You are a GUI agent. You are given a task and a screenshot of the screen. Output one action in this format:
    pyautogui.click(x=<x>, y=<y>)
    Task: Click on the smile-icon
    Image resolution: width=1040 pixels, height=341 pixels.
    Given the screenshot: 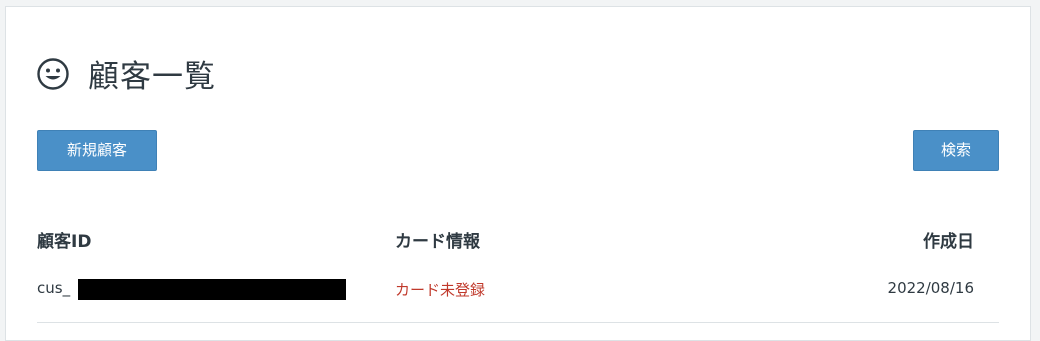 What is the action you would take?
    pyautogui.click(x=53, y=74)
    